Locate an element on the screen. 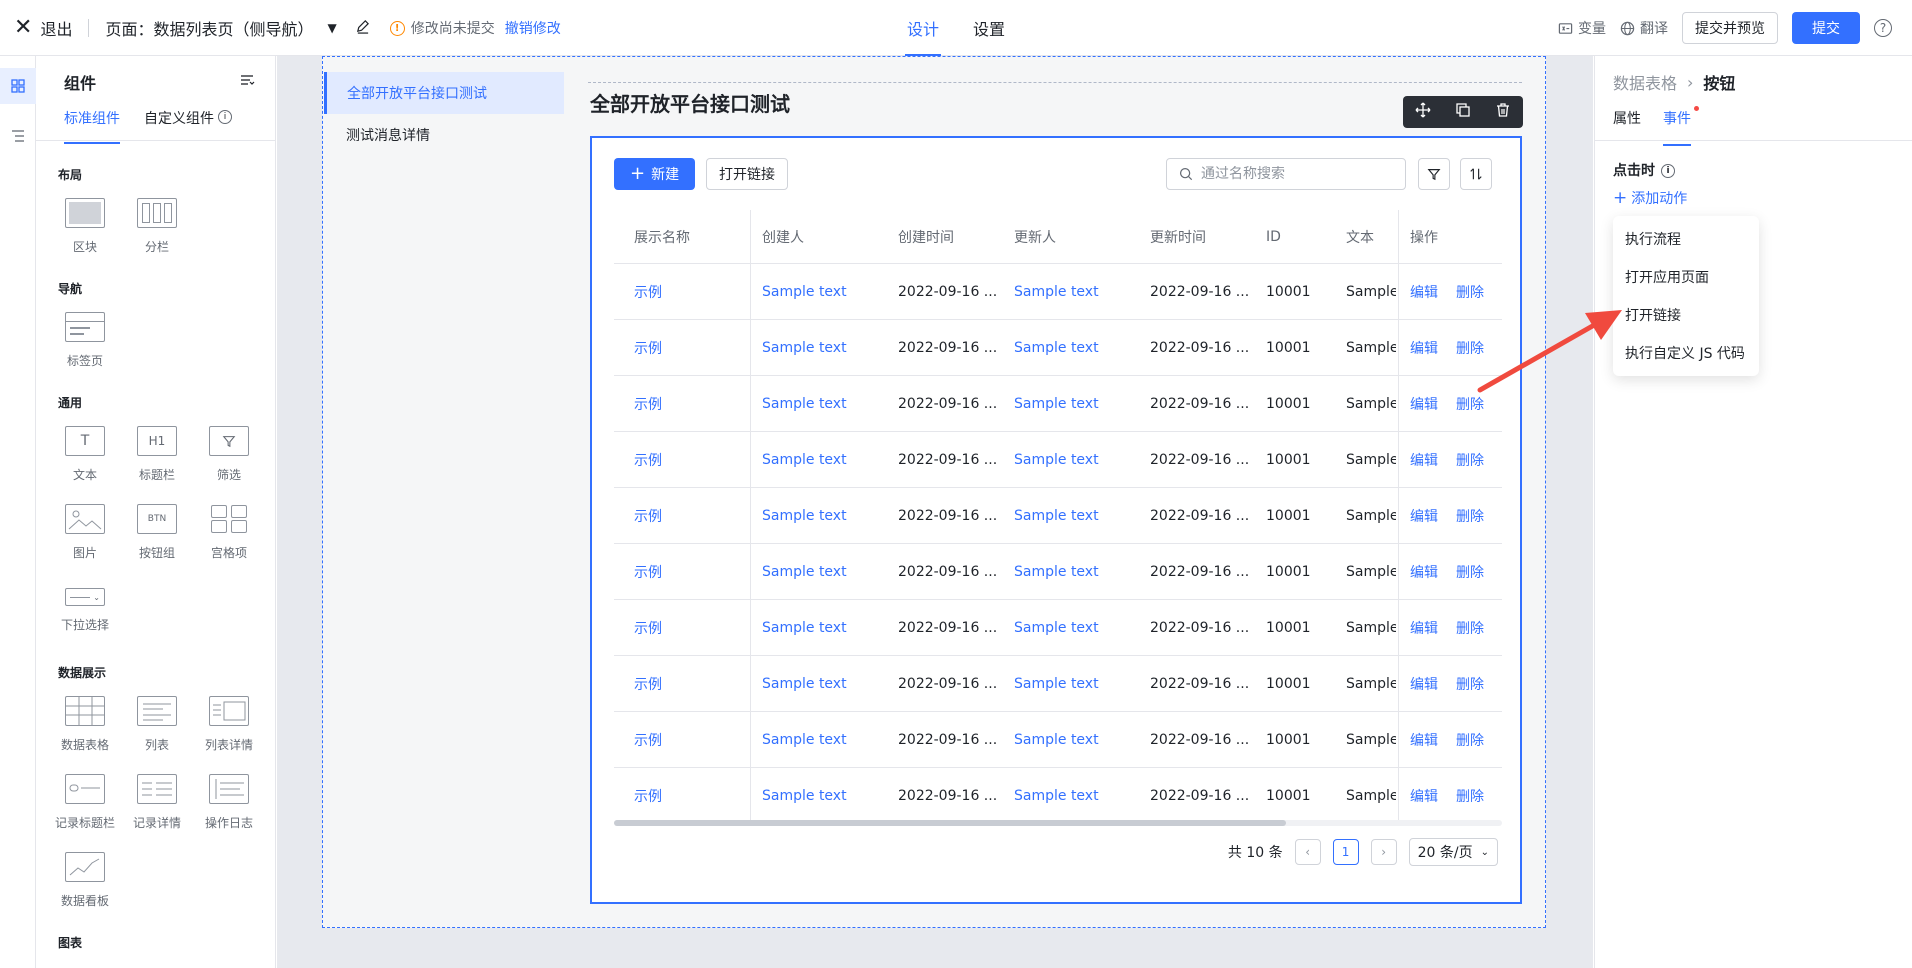 The image size is (1912, 968). exit-button: 退出 is located at coordinates (56, 28).